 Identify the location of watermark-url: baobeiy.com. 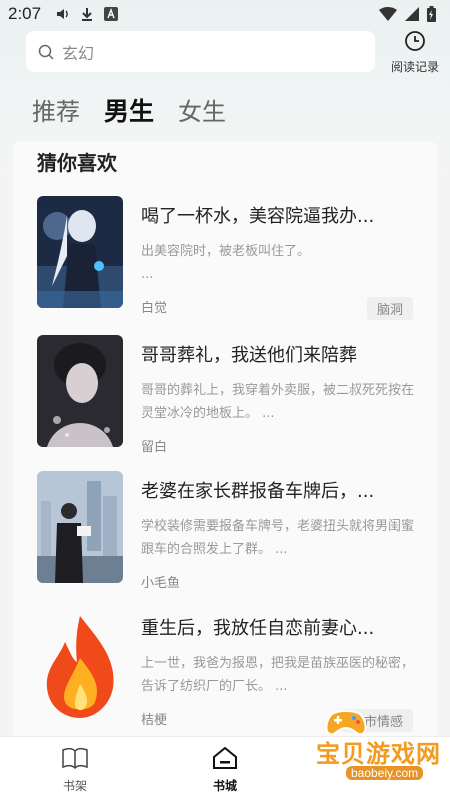
(385, 773).